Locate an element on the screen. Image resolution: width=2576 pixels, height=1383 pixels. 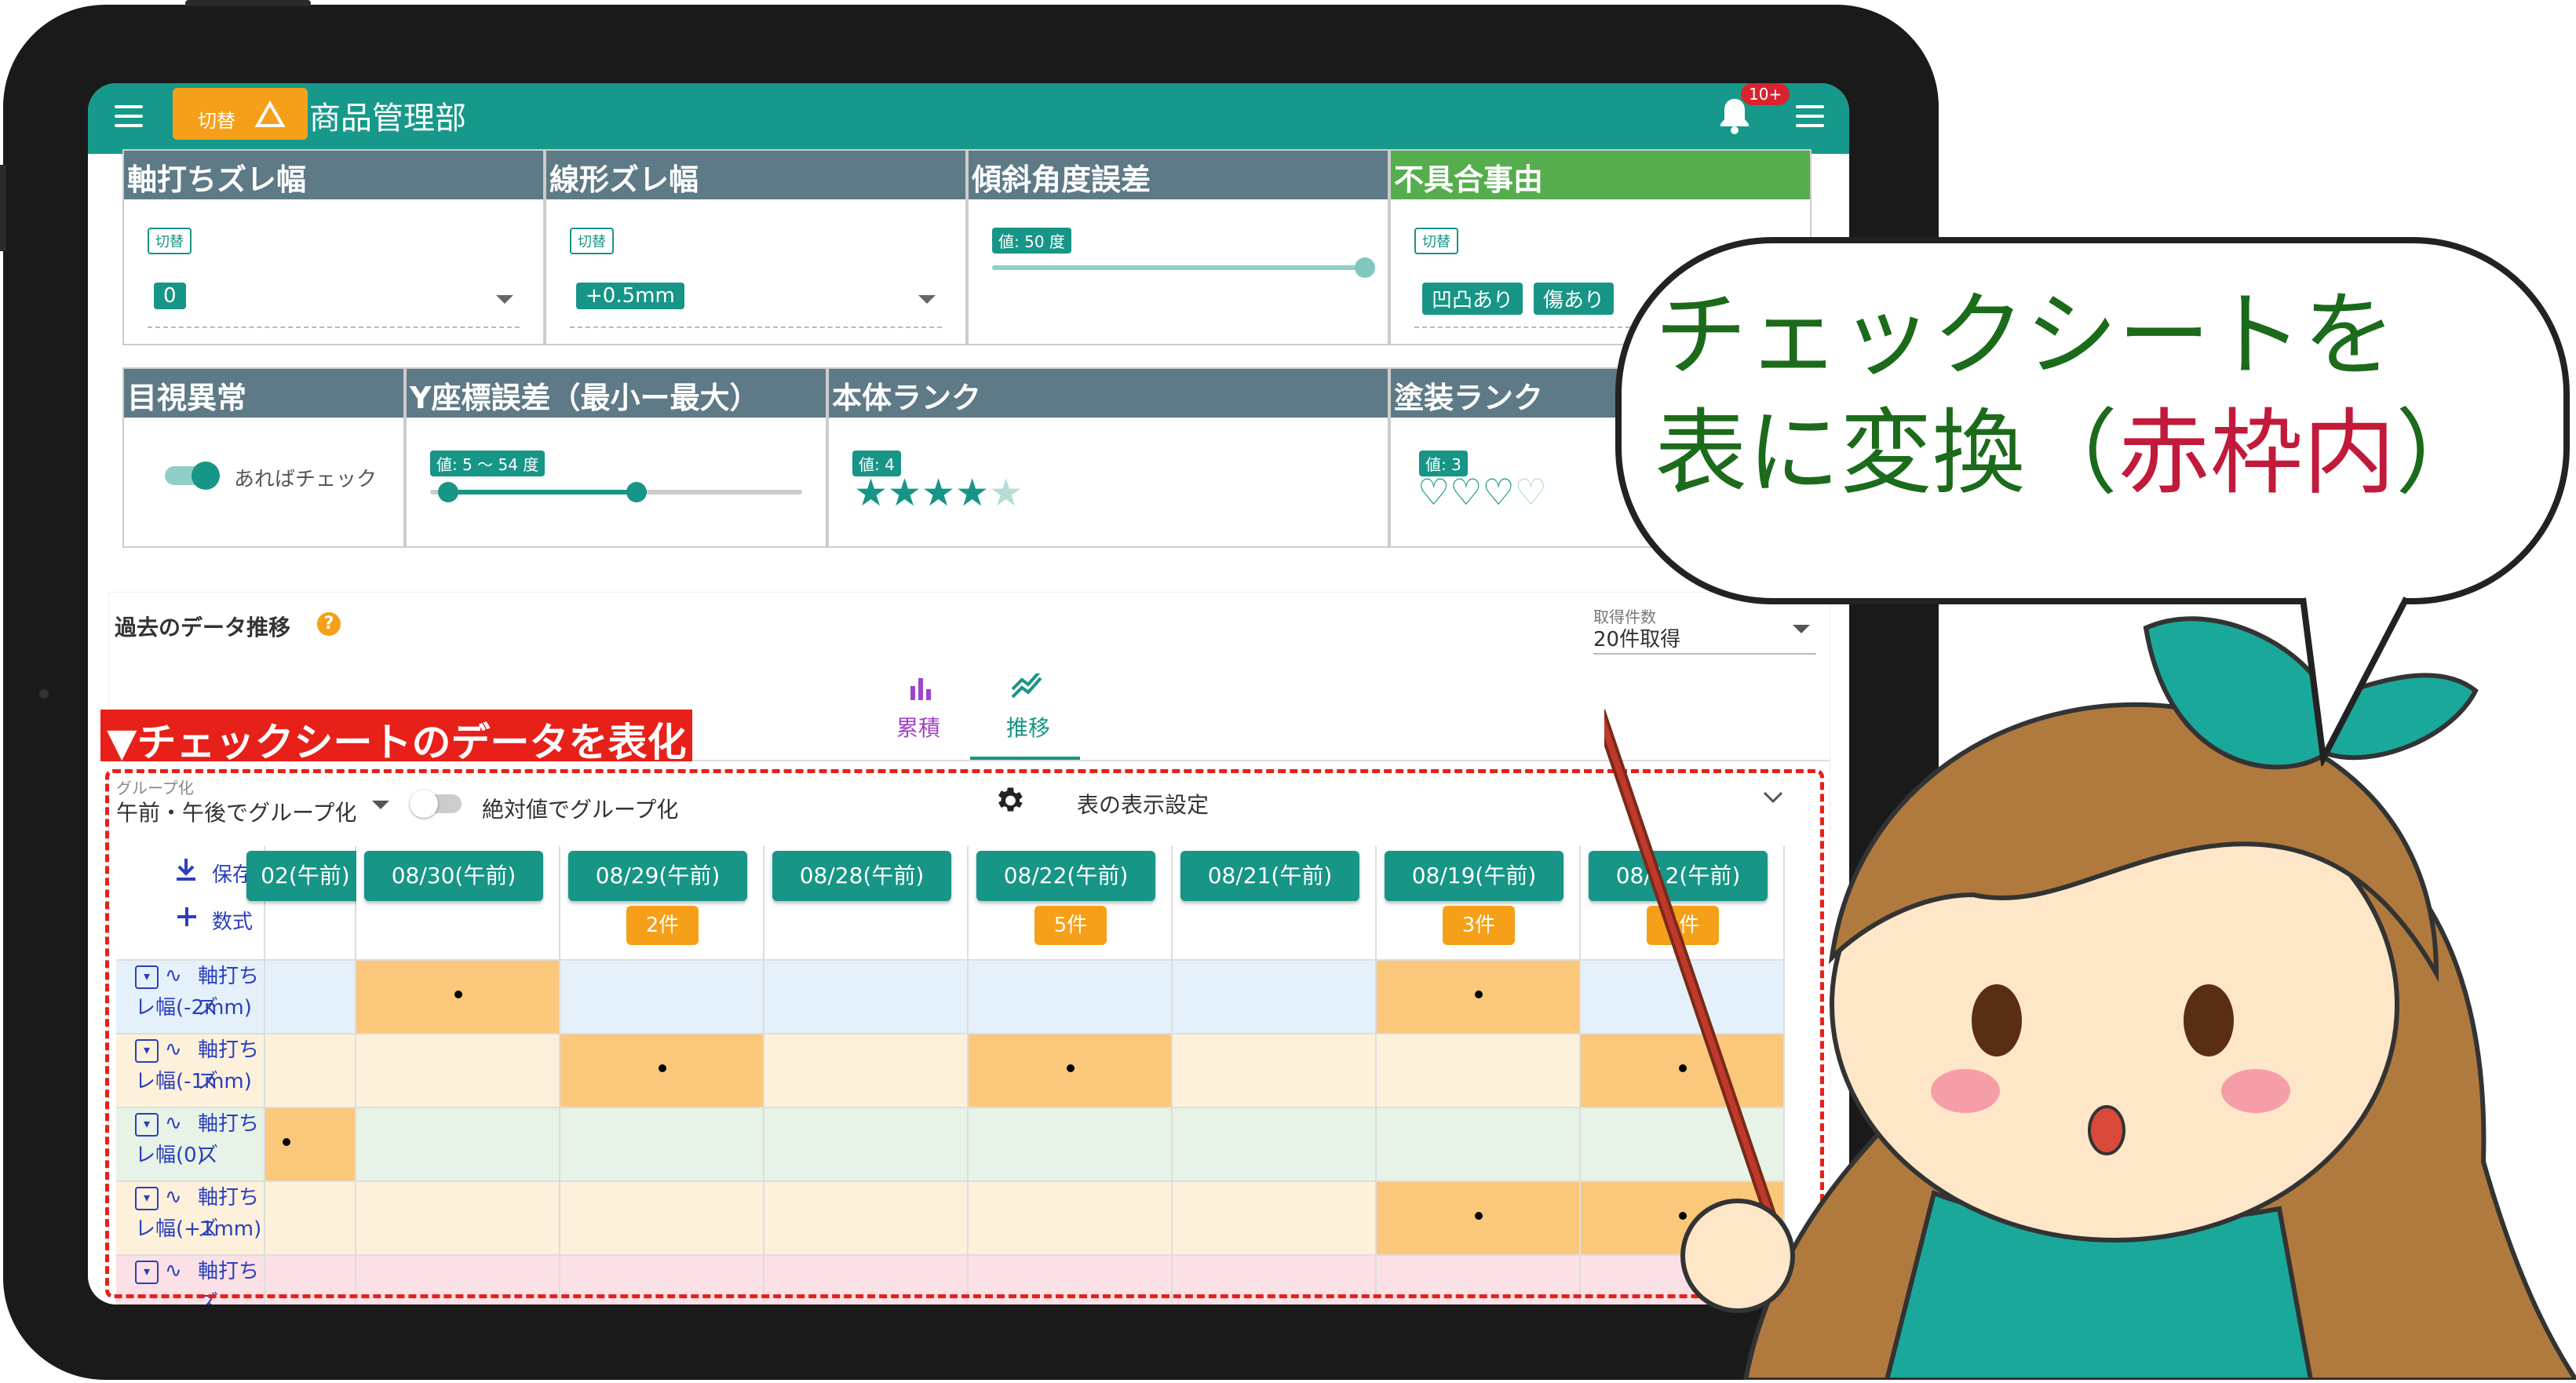
range-fill is located at coordinates (541, 492).